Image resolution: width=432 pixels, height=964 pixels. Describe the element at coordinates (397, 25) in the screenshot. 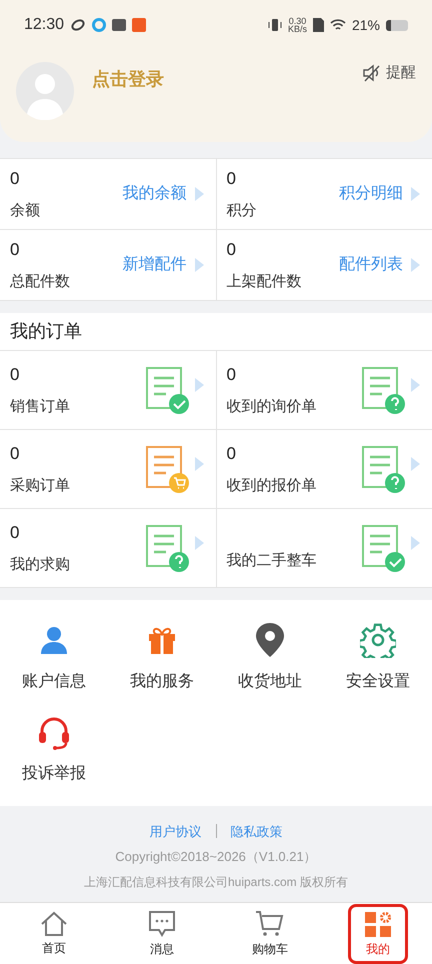

I see `battery-icon` at that location.